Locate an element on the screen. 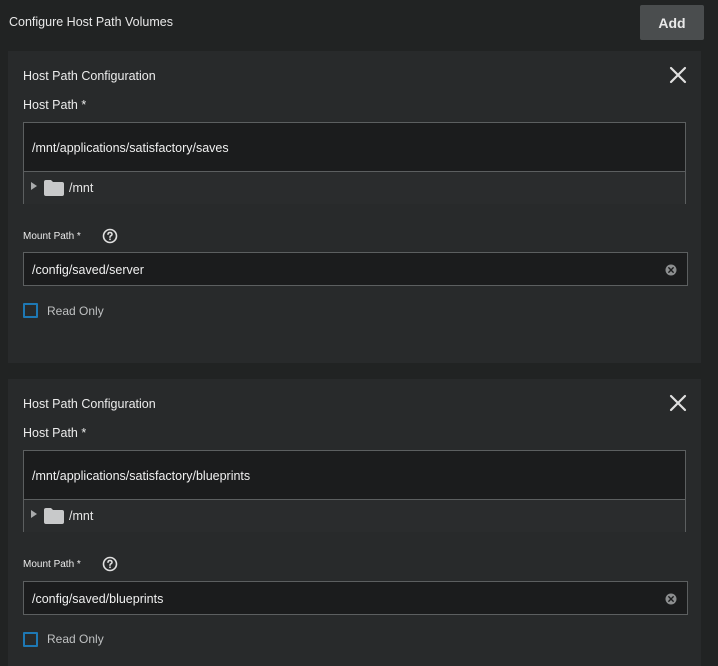 The height and width of the screenshot is (666, 718). mount-path-input: /config/saved/server is located at coordinates (355, 269).